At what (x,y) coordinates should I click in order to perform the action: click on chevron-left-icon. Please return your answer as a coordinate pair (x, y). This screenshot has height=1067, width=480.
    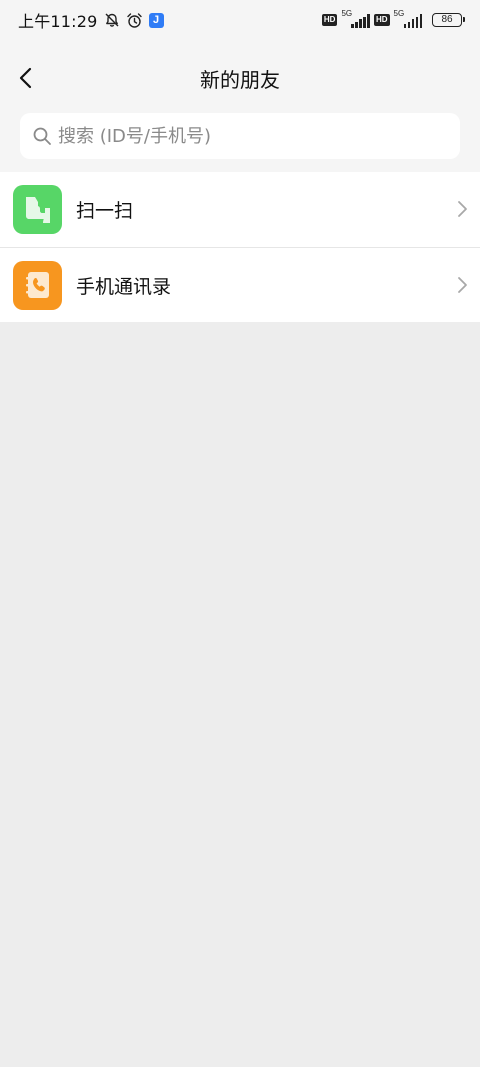
    Looking at the image, I should click on (25, 78).